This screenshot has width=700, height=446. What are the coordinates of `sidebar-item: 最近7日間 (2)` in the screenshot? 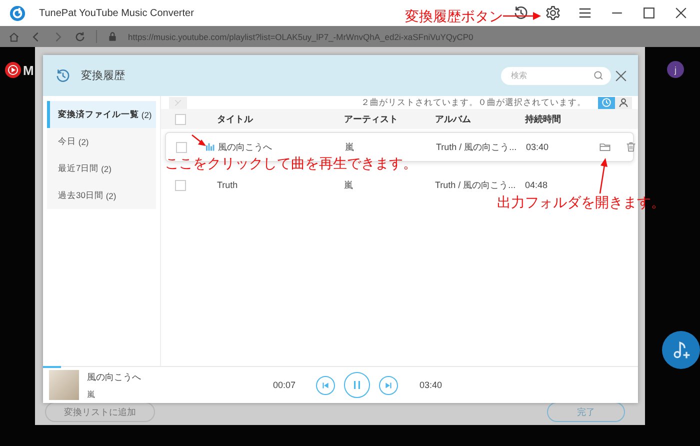 It's located at (101, 168).